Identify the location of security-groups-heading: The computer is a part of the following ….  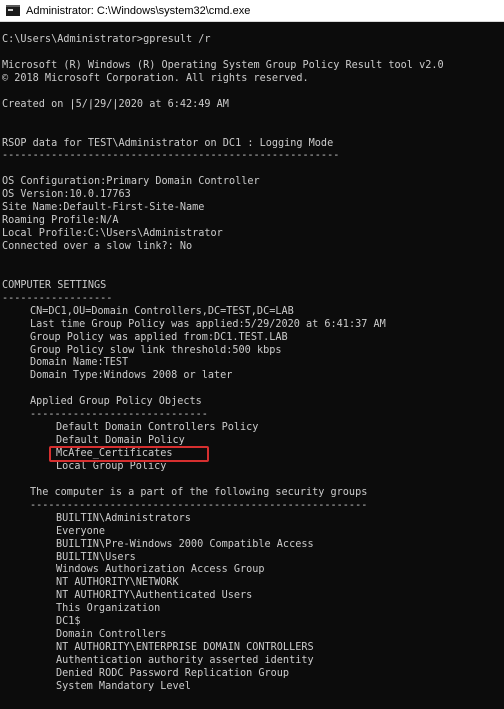
(199, 492).